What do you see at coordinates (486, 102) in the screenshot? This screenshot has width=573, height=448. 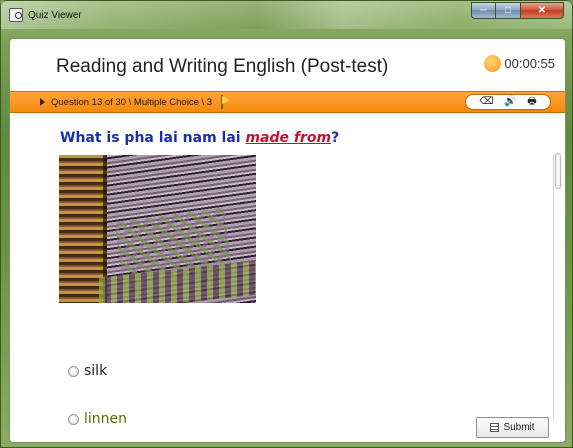 I see `eraser-icon: ⌫` at bounding box center [486, 102].